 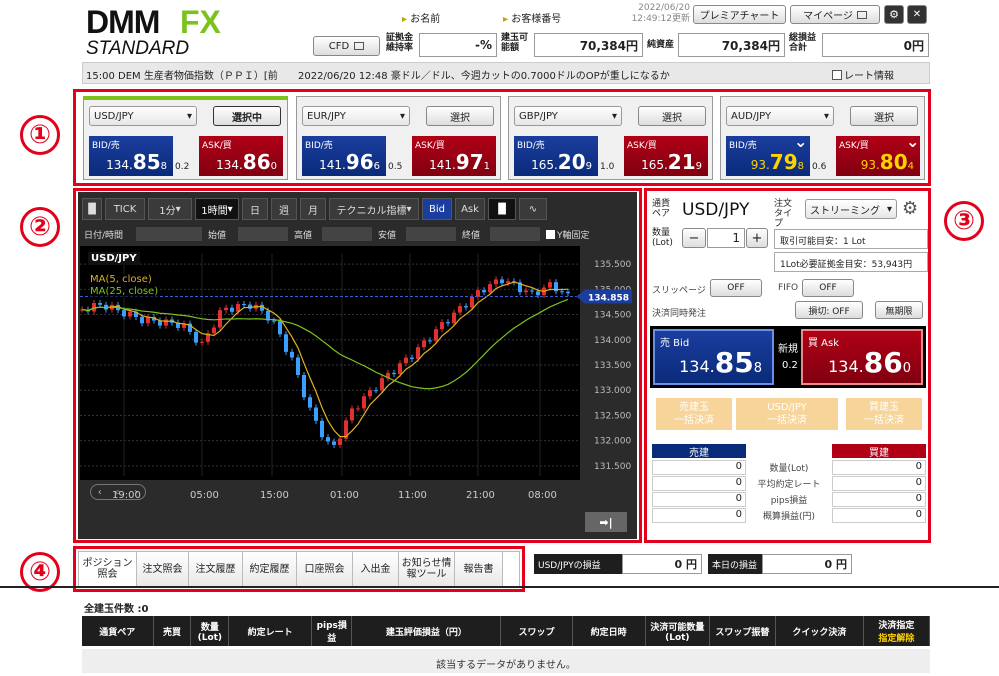 What do you see at coordinates (303, 235) in the screenshot?
I see `high-label: 高値` at bounding box center [303, 235].